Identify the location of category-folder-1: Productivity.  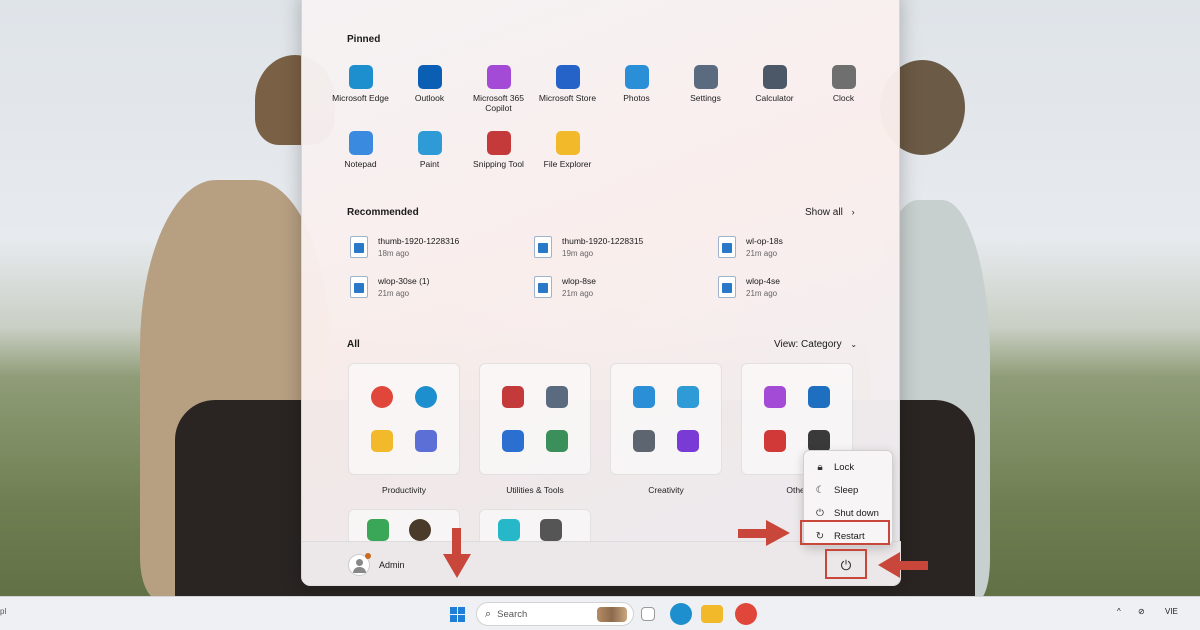
(404, 429).